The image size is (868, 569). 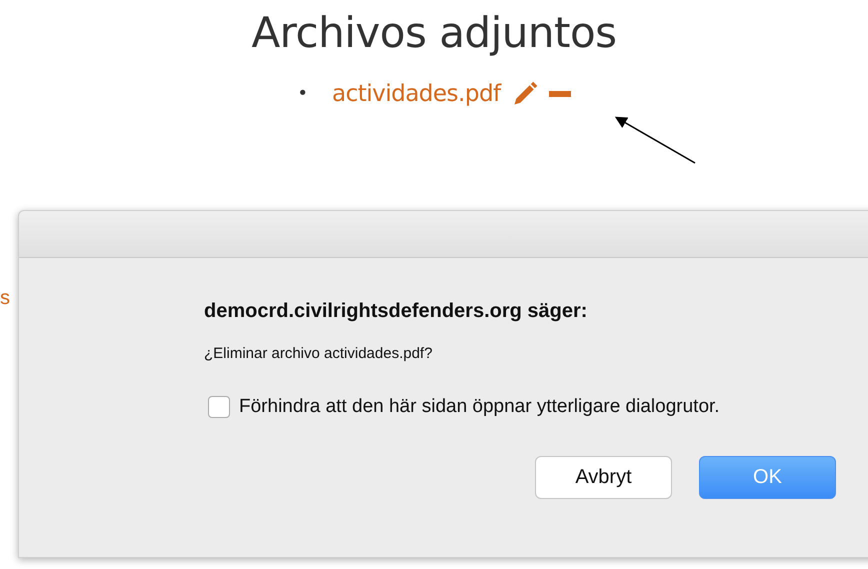 What do you see at coordinates (5, 298) in the screenshot?
I see `page-text-fragment: s` at bounding box center [5, 298].